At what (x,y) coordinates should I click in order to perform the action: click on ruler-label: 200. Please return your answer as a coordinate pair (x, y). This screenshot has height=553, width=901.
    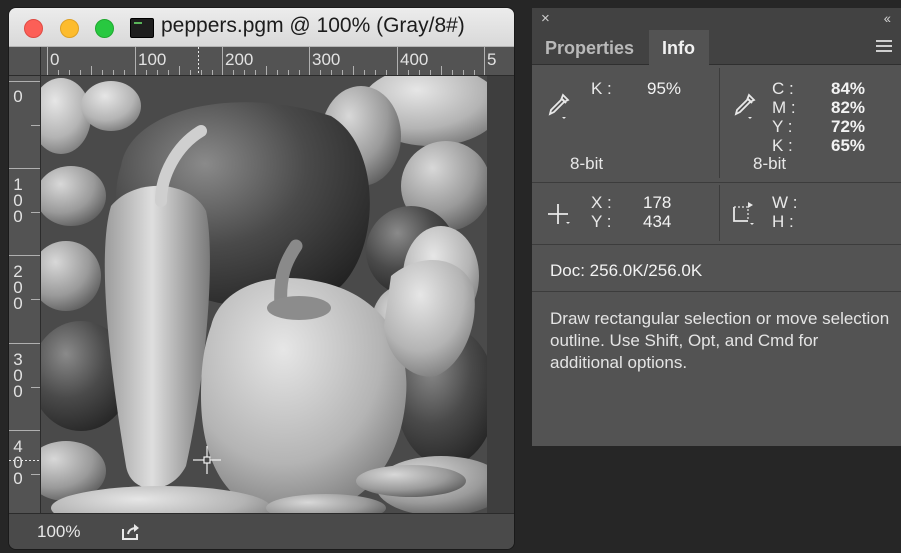
    Looking at the image, I should click on (239, 59).